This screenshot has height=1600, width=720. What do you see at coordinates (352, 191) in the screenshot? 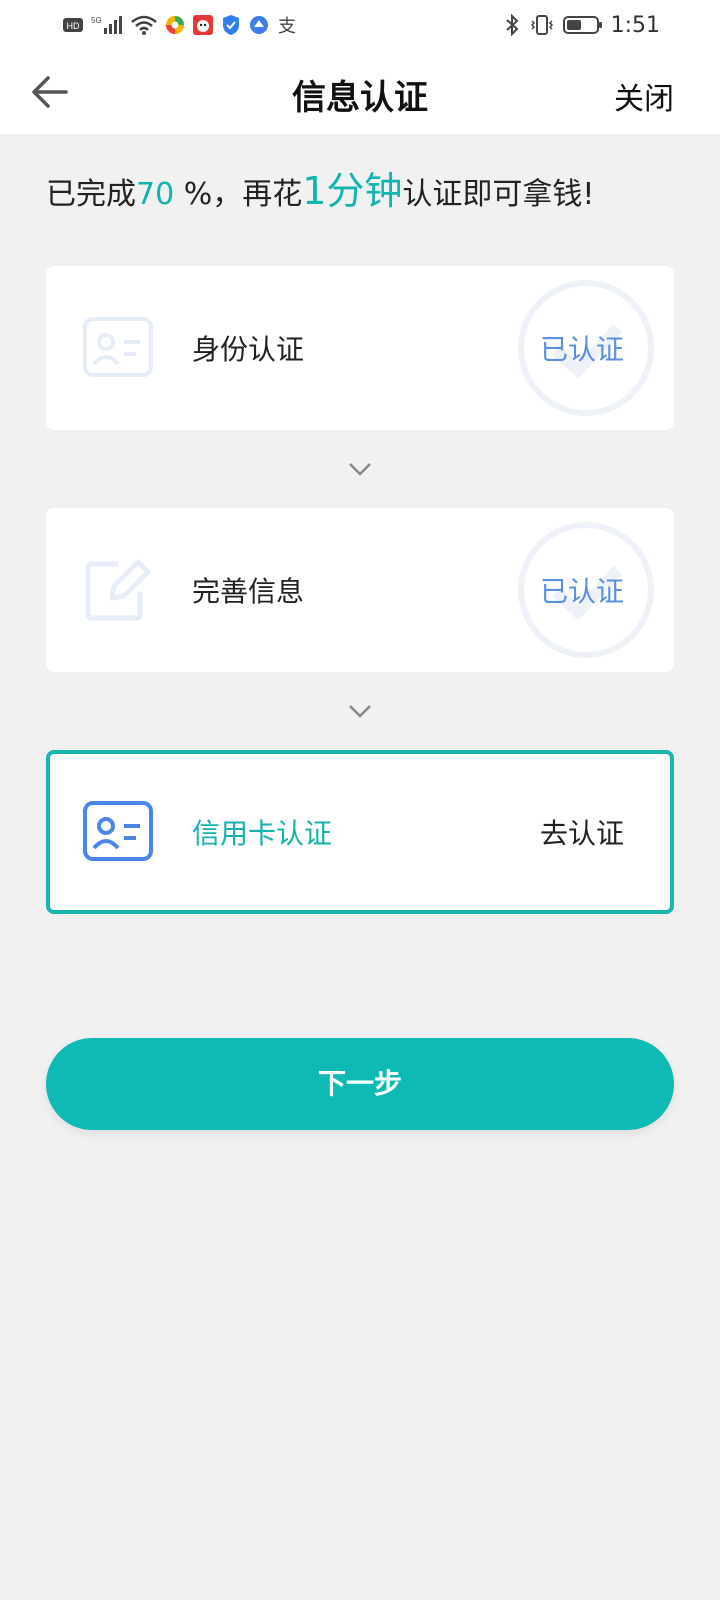
I see `progress-duration: 1分钟` at bounding box center [352, 191].